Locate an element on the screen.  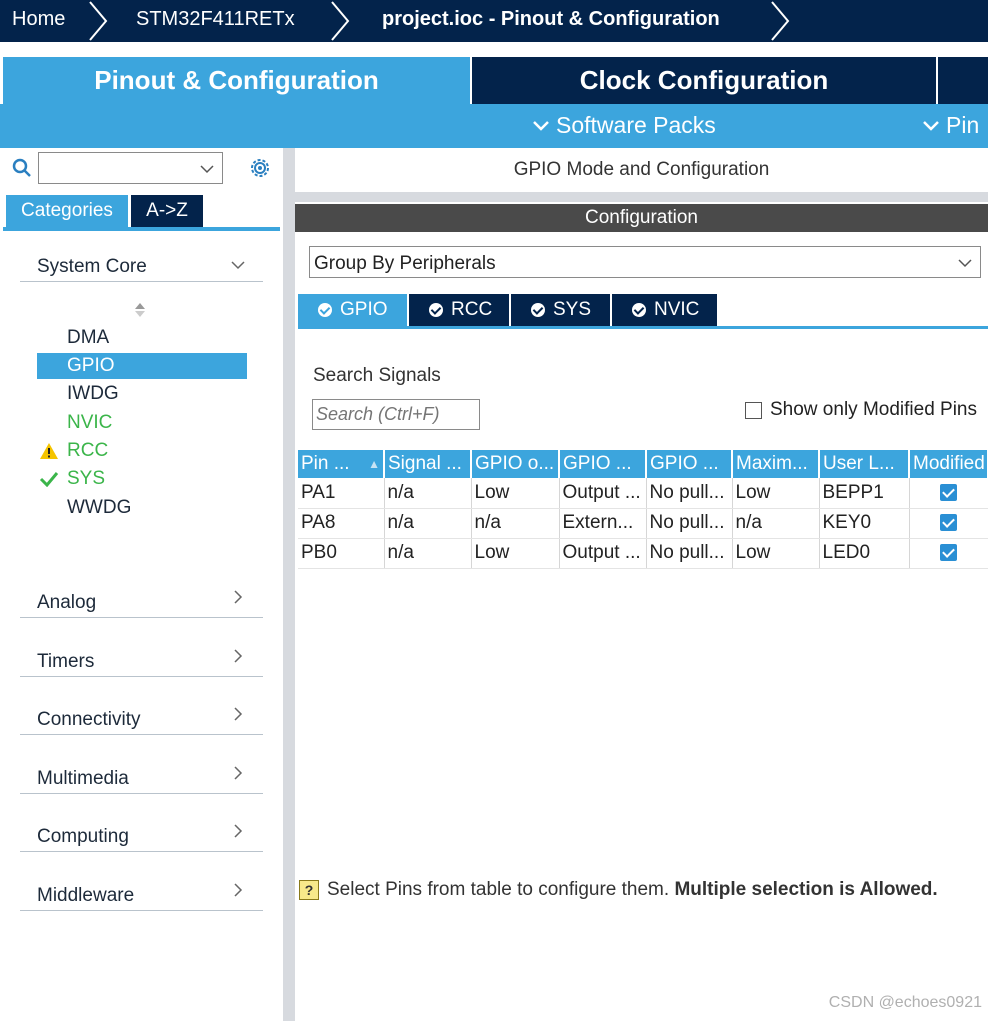
pane-splitter is located at coordinates (289, 584).